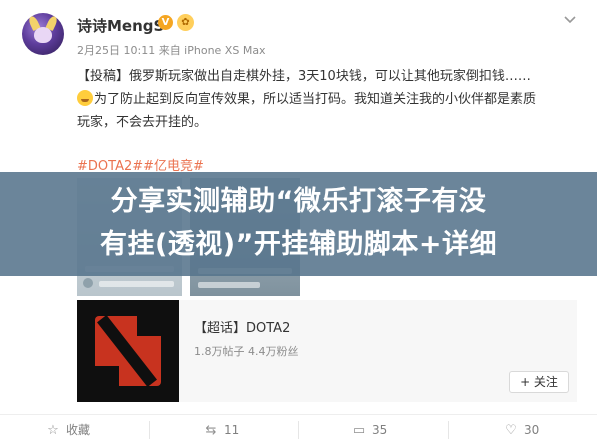 Image resolution: width=597 pixels, height=446 pixels. Describe the element at coordinates (298, 244) in the screenshot. I see `banner-line: 有挂(透视)”开挂辅助脚本+详细` at that location.